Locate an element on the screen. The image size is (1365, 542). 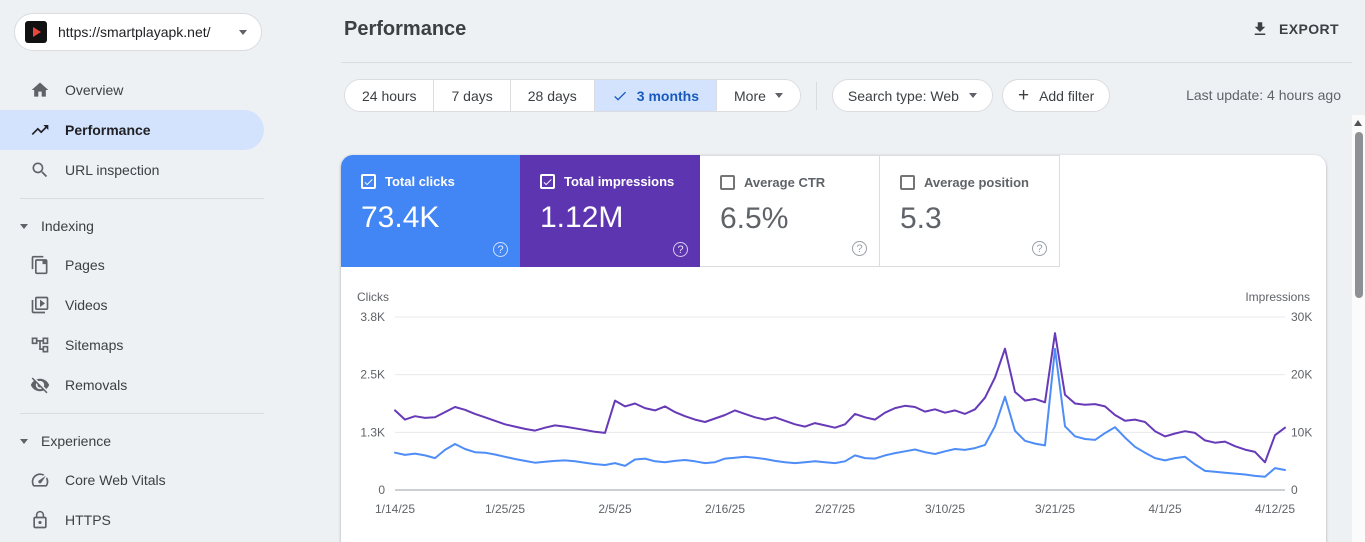
add-filter-label: Add filter is located at coordinates (1067, 95).